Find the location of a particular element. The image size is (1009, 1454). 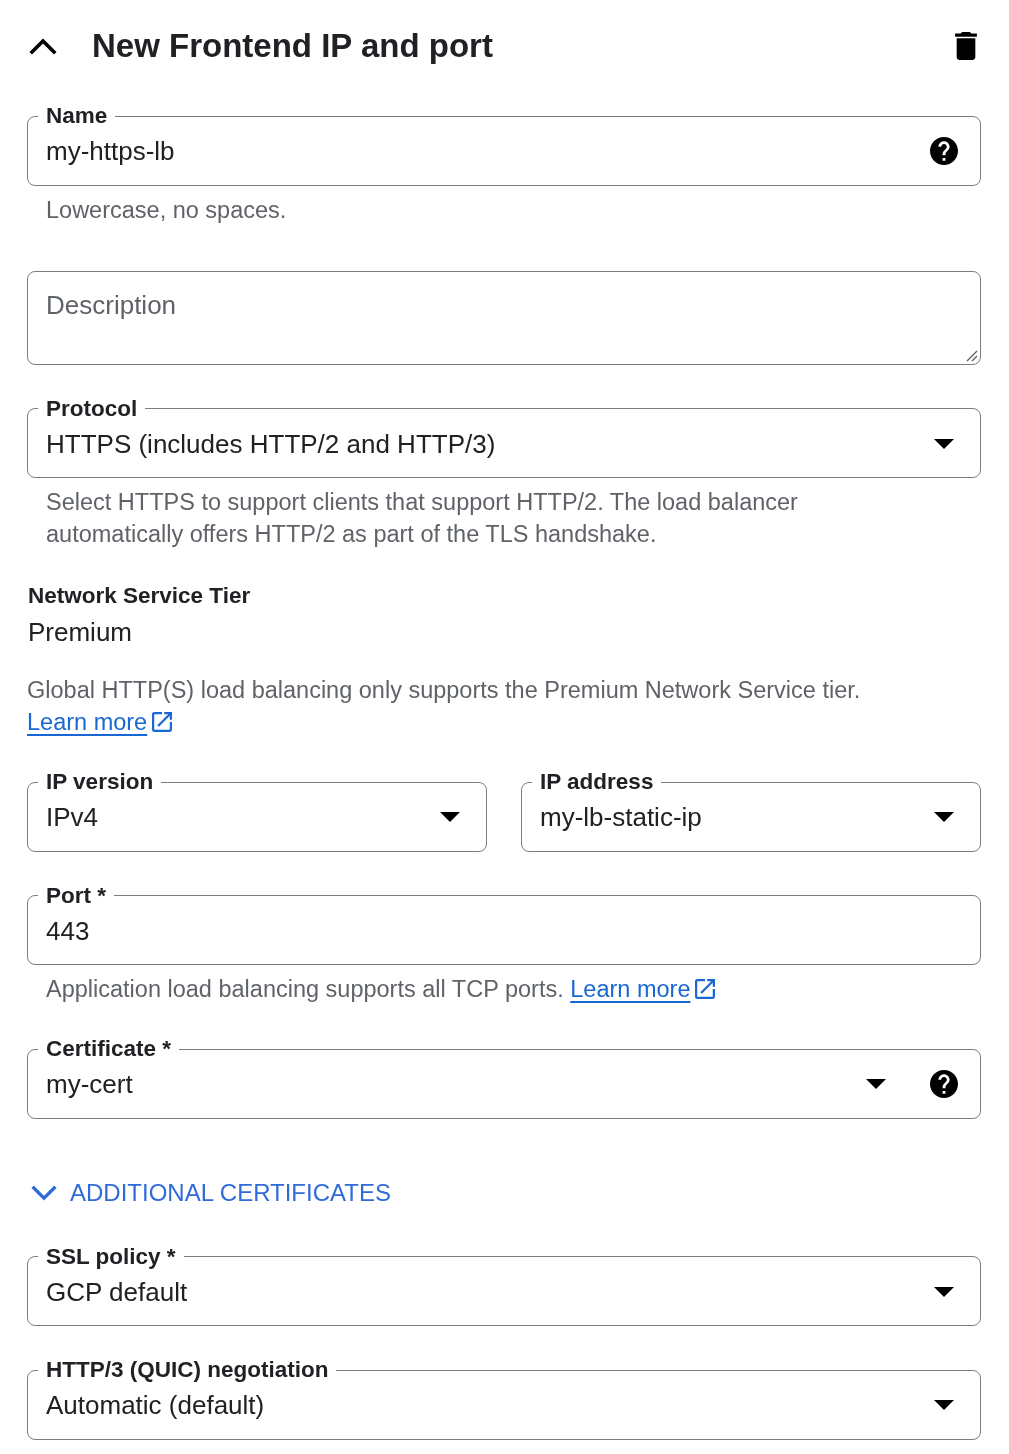

field-label: HTTP/3 (QUIC) negotiation is located at coordinates (187, 1370).